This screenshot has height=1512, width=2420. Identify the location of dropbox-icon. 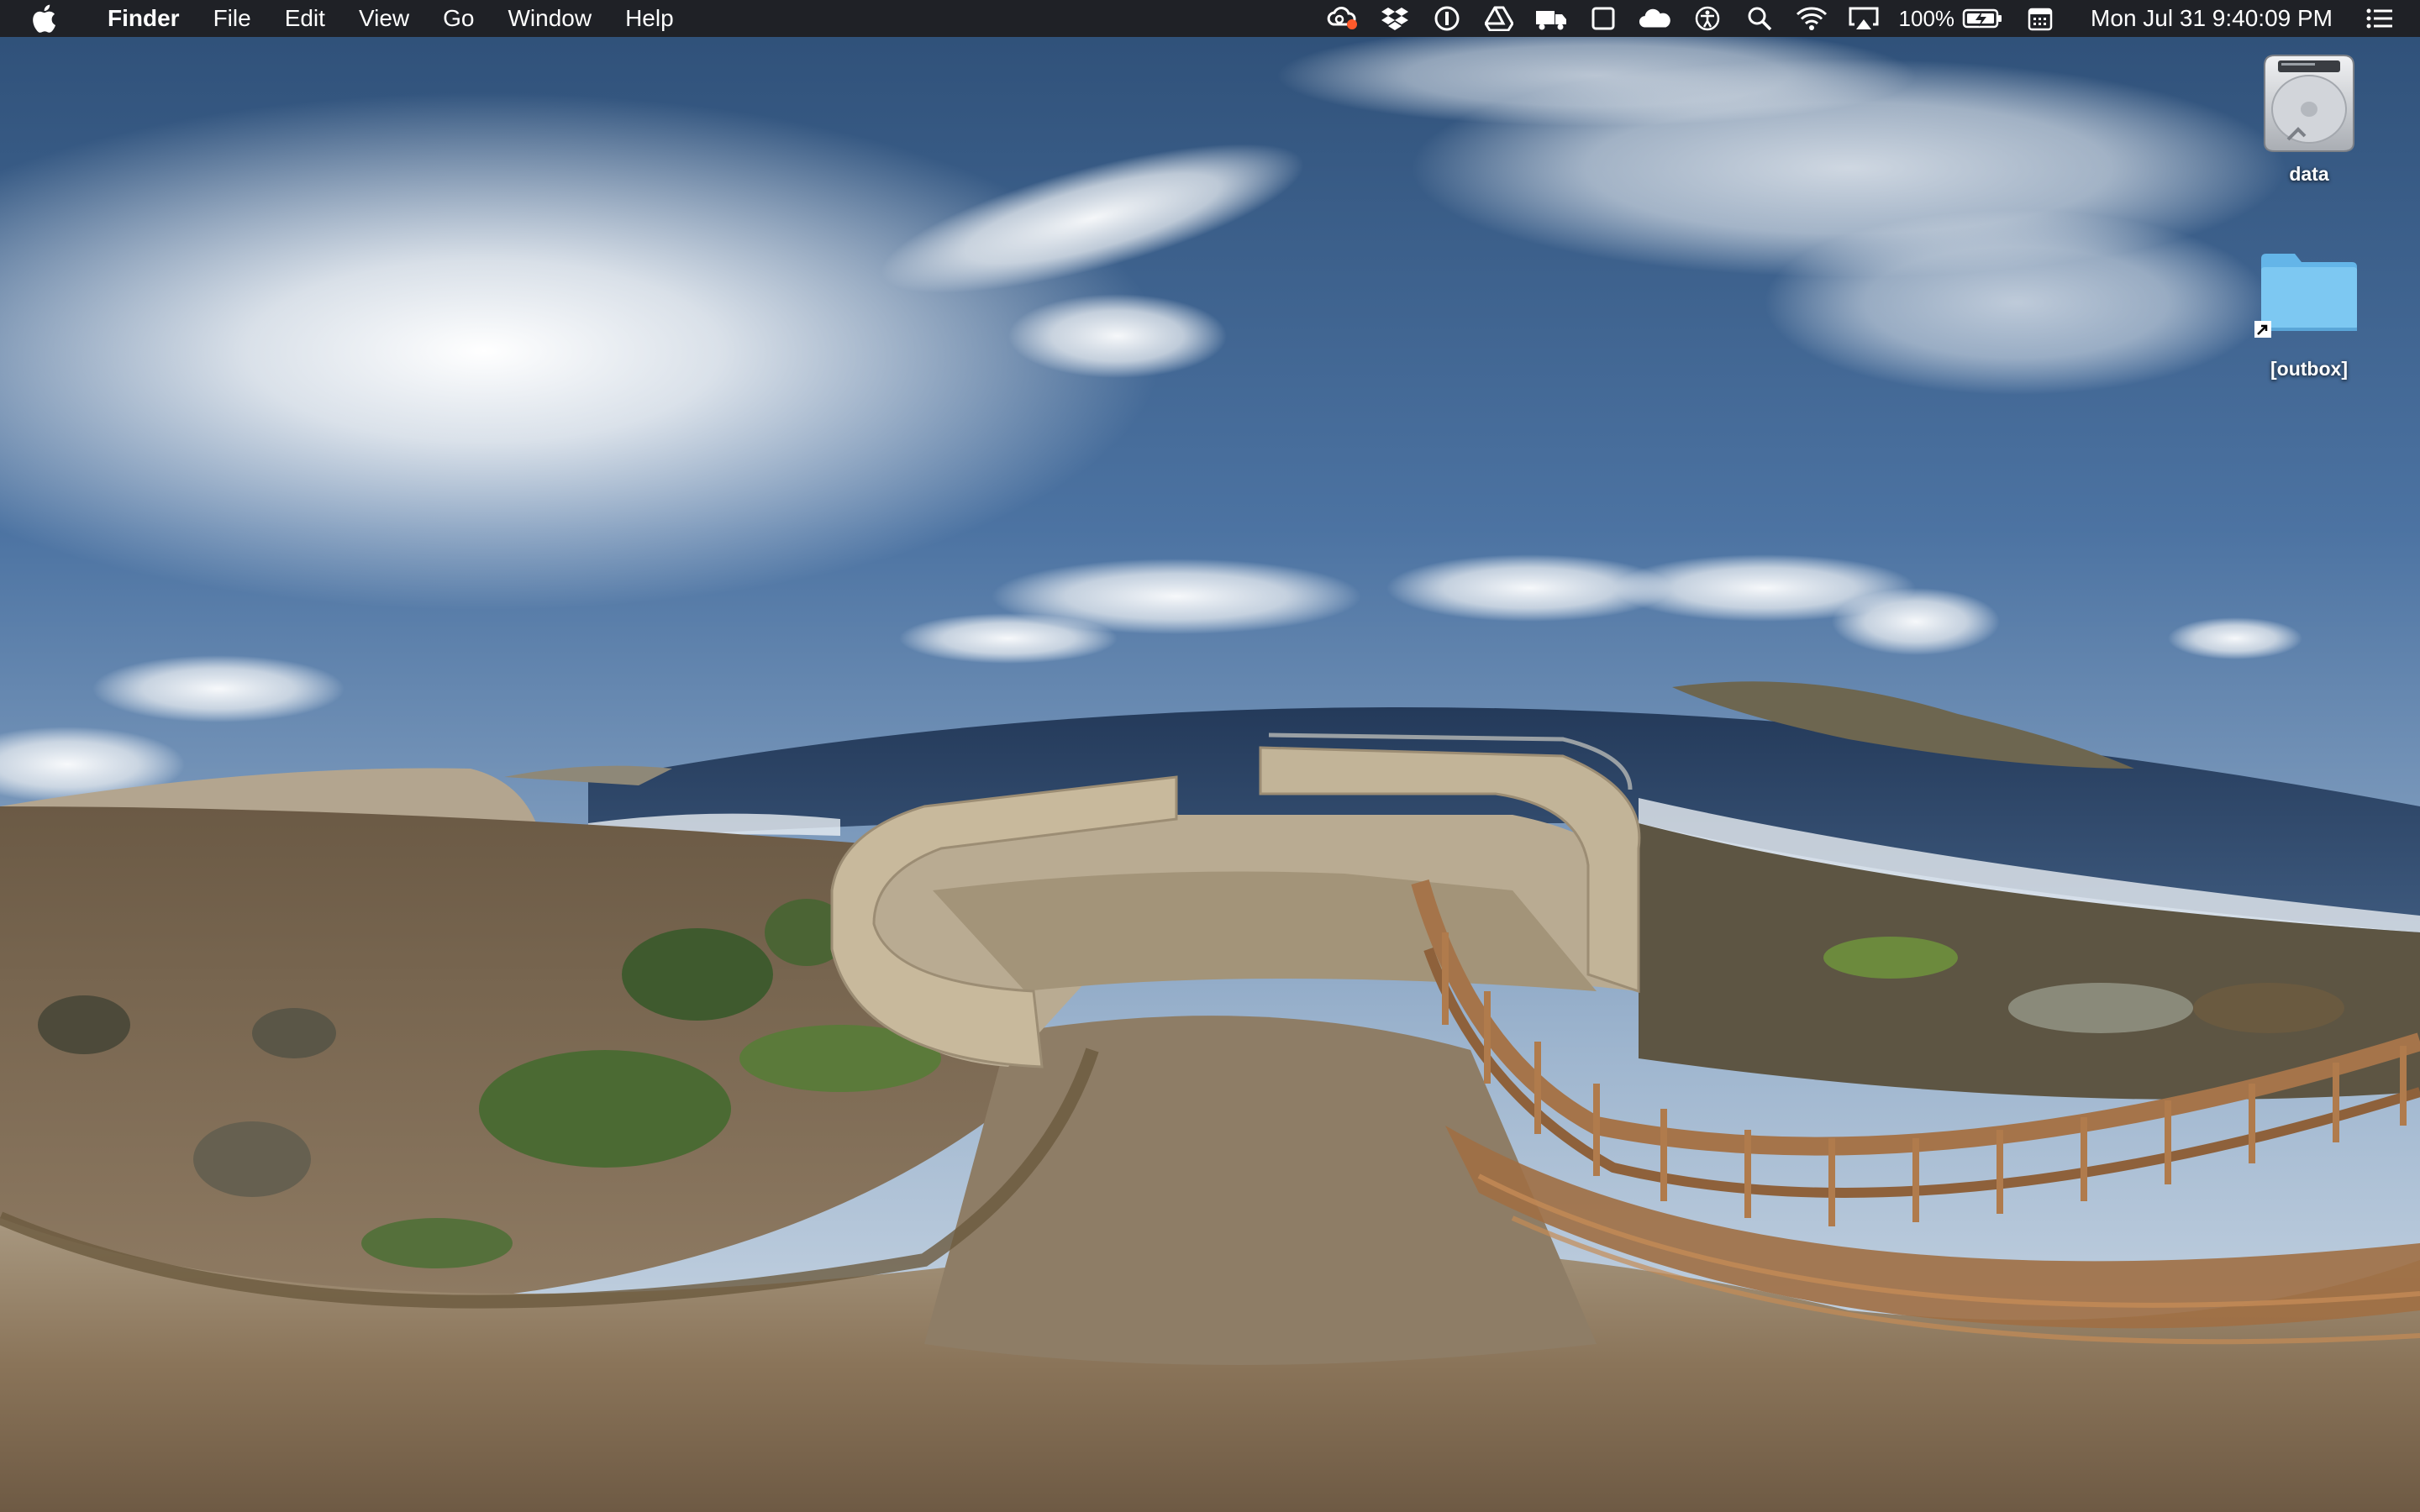
(1395, 18).